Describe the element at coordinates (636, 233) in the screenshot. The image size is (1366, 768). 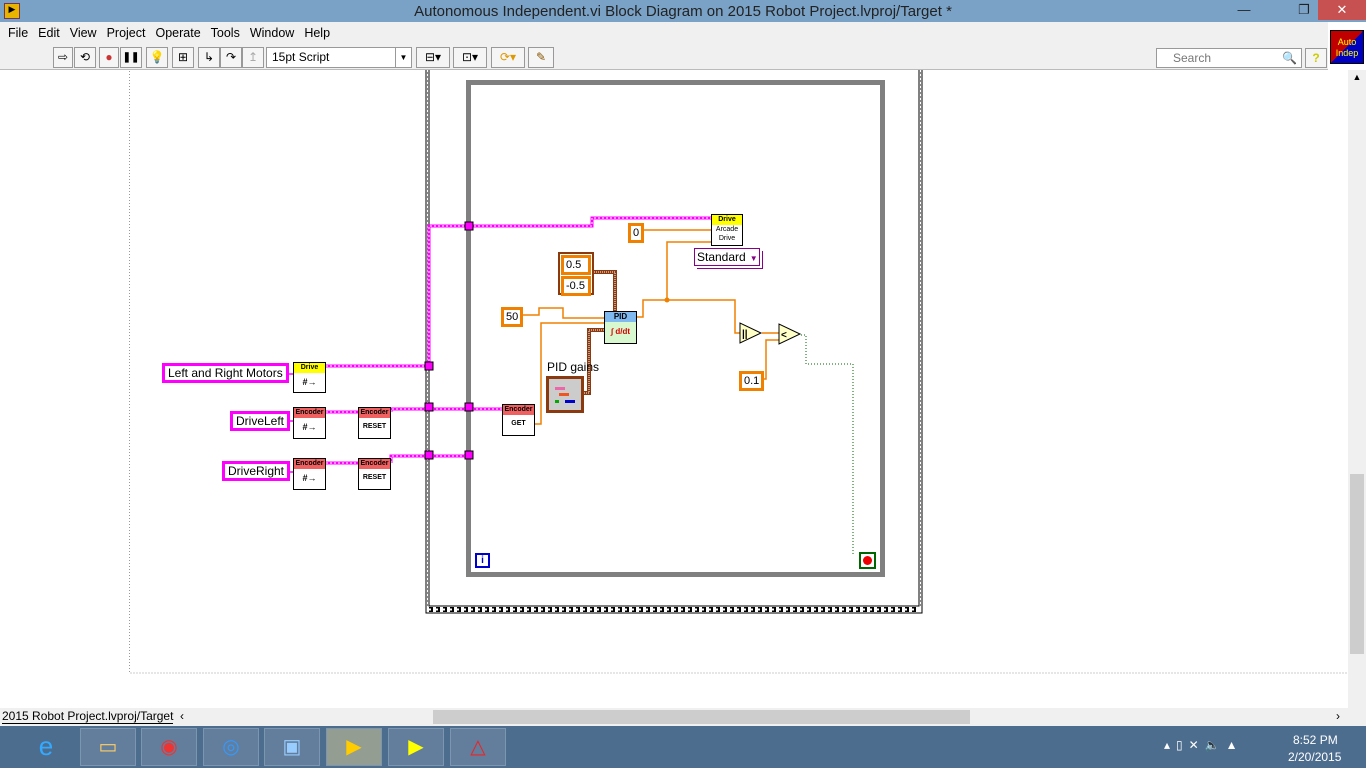
I see `zero-constant: 0` at that location.